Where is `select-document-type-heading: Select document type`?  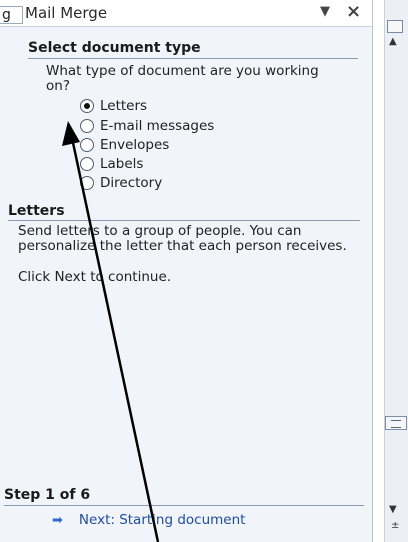 select-document-type-heading: Select document type is located at coordinates (114, 48).